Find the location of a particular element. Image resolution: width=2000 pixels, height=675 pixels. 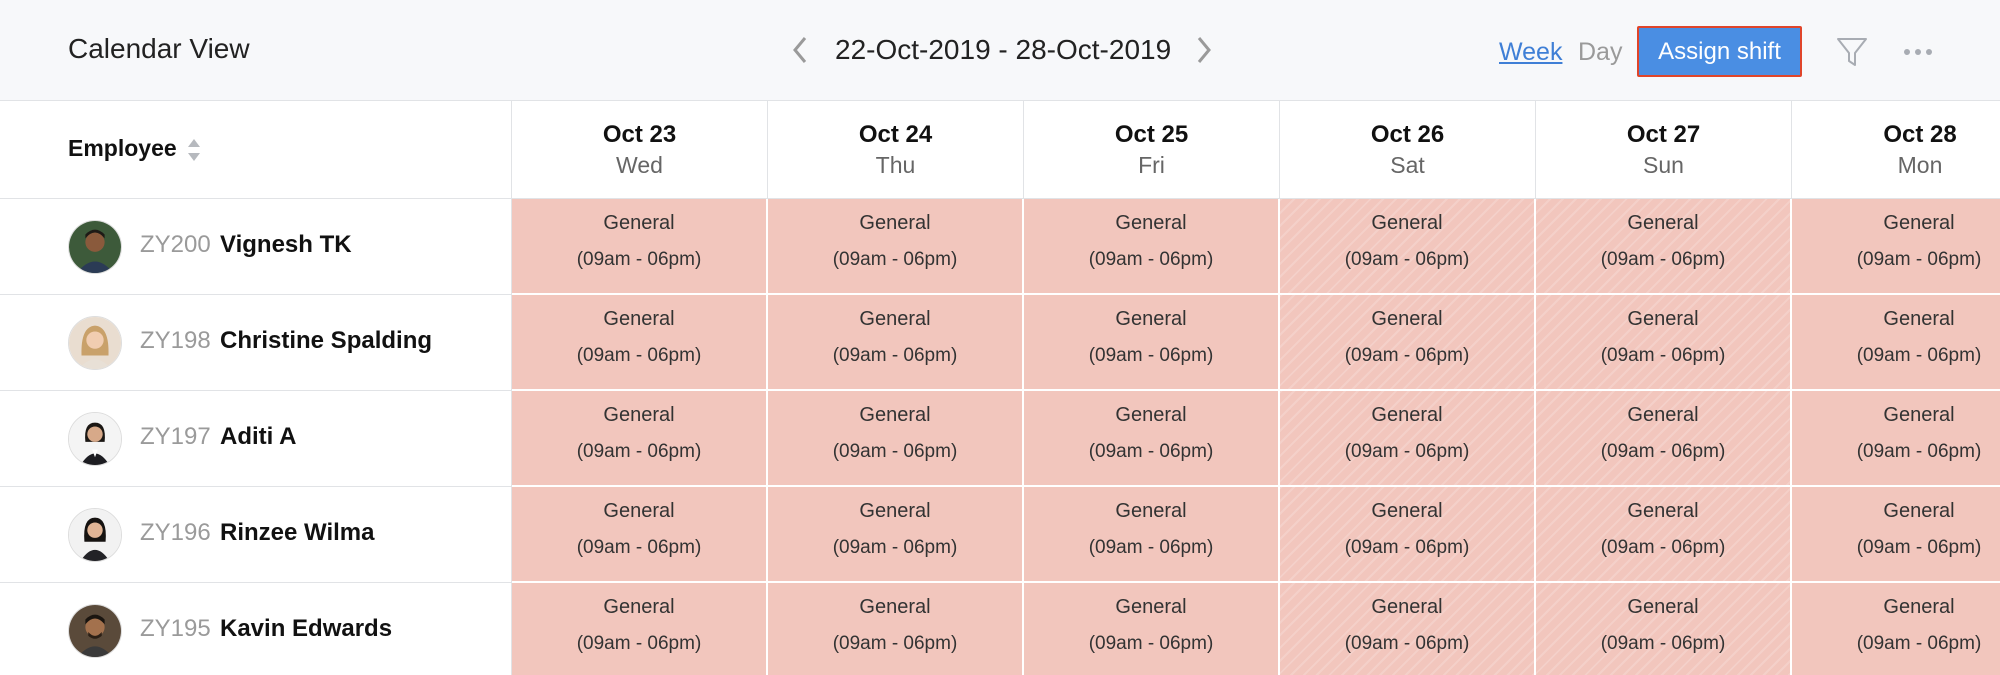

employee-cell: ZY198 Christine Spalding is located at coordinates (256, 343).